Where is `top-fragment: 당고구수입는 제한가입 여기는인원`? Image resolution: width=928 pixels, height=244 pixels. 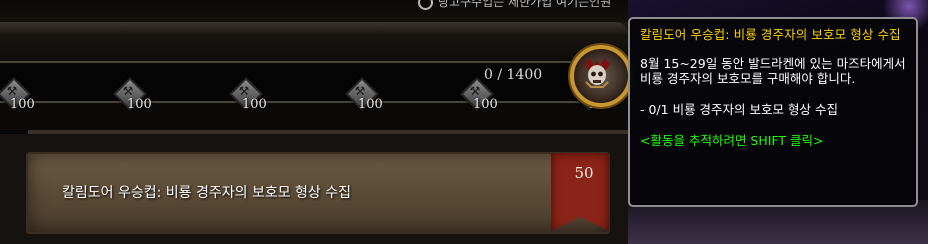
top-fragment: 당고구수입는 제한가입 여기는인원 is located at coordinates (514, 5).